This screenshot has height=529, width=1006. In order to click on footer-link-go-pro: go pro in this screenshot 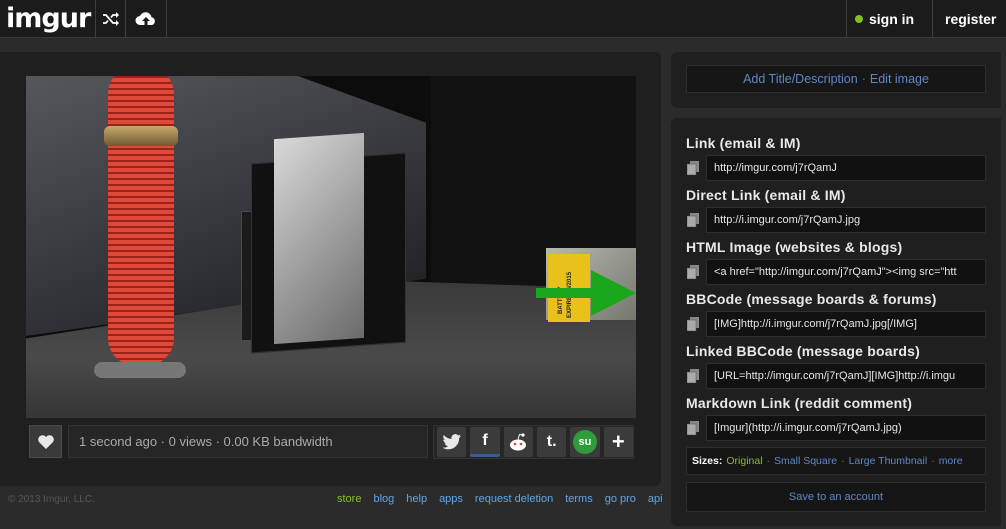, I will do `click(620, 499)`.